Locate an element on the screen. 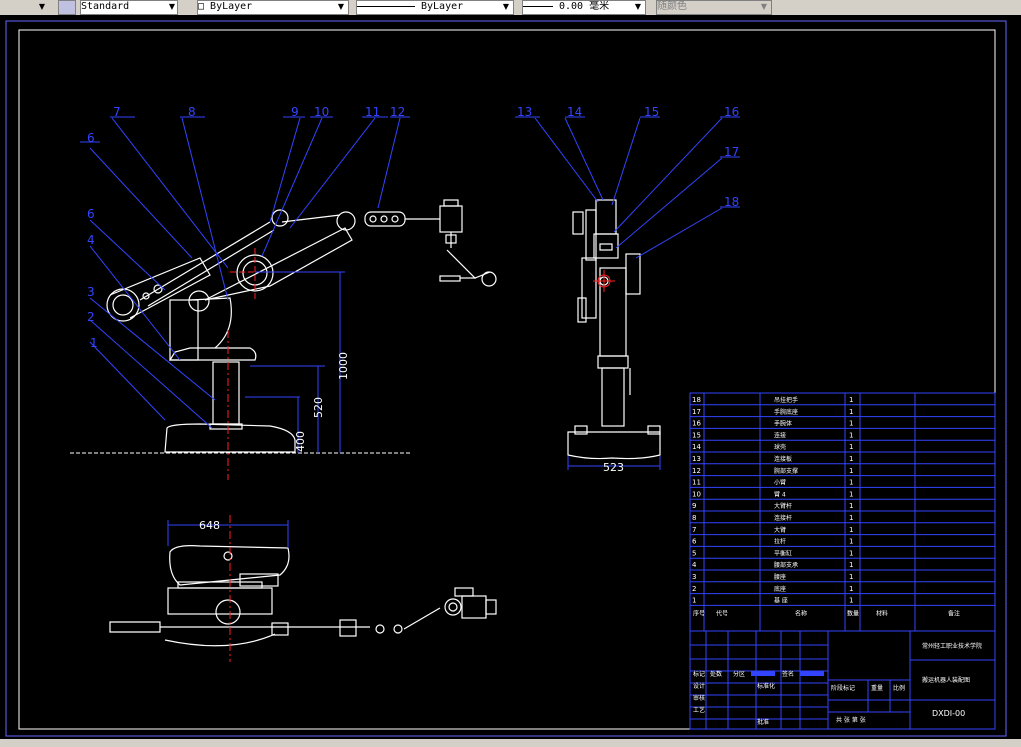 The image size is (1021, 747). tb-label-count: 处数 is located at coordinates (716, 674).